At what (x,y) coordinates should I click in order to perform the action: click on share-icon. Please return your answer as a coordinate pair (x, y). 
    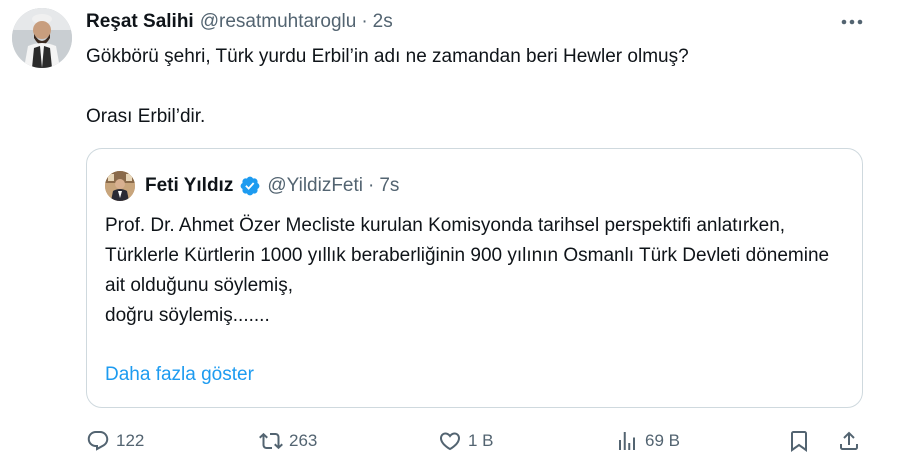
    Looking at the image, I should click on (849, 440).